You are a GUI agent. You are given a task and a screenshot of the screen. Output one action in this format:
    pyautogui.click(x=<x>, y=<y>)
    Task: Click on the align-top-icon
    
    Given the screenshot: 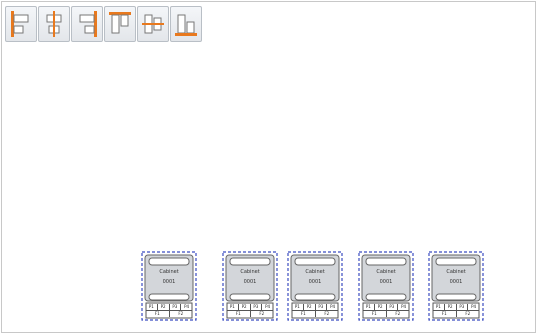 What is the action you would take?
    pyautogui.click(x=120, y=23)
    